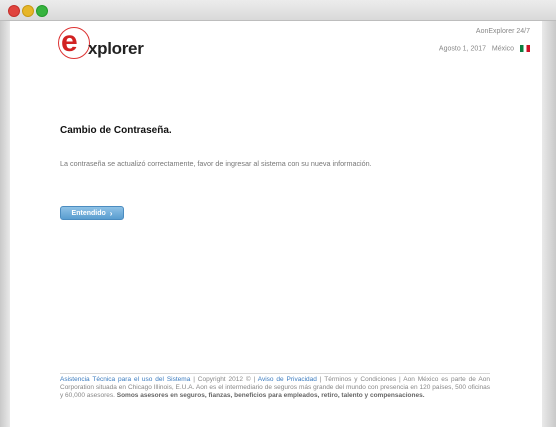 This screenshot has width=556, height=427. Describe the element at coordinates (287, 379) in the screenshot. I see `privacy-link: Aviso de Privacidad` at that location.